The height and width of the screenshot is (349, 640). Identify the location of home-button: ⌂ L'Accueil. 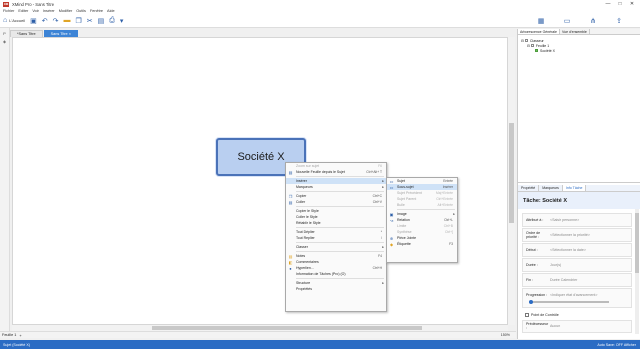
(14, 20).